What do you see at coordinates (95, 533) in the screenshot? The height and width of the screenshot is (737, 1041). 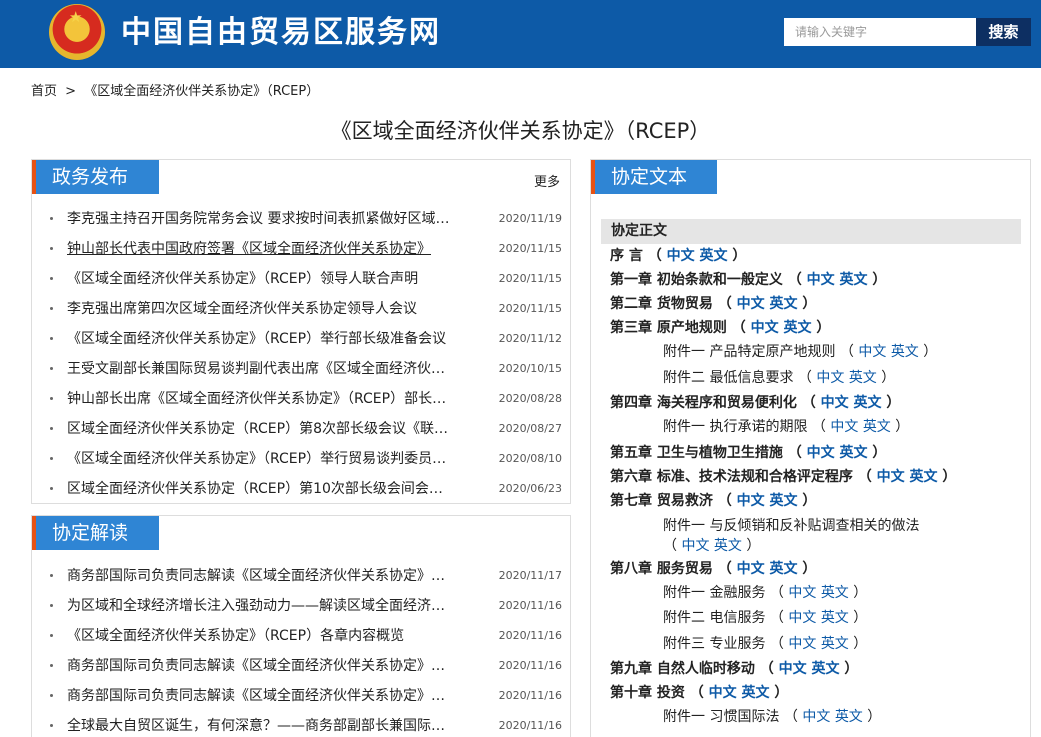 I see `interpret-panel-tab: 协定解读` at bounding box center [95, 533].